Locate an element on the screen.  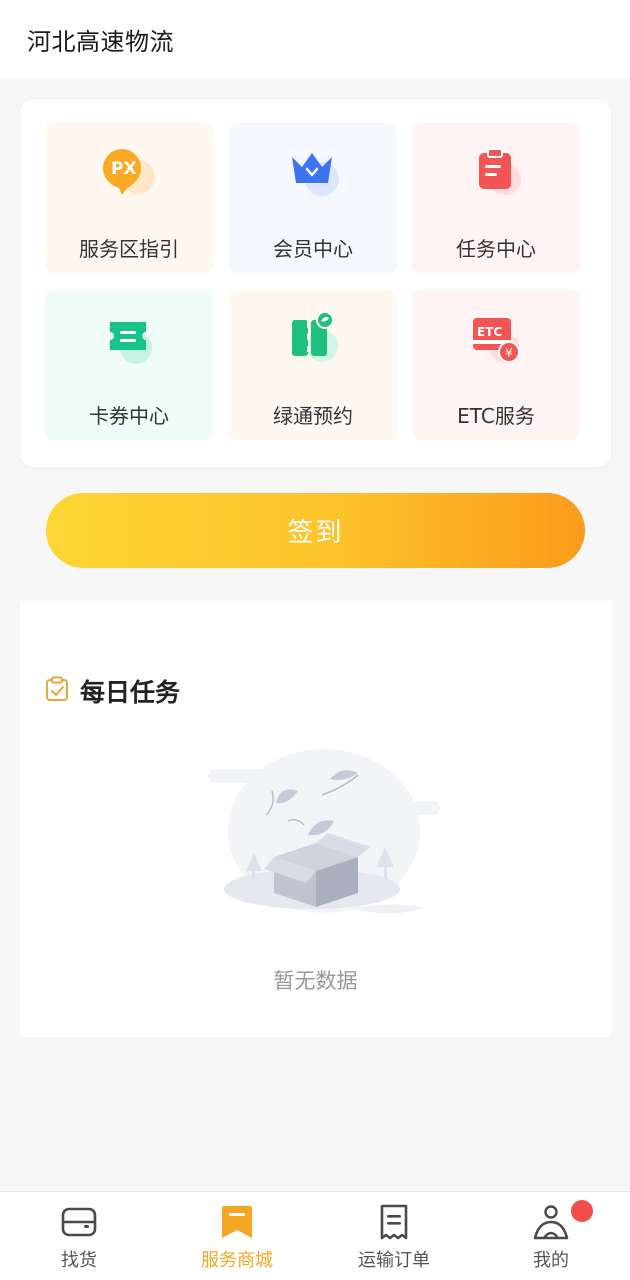
tab-label: 我的 is located at coordinates (551, 1260).